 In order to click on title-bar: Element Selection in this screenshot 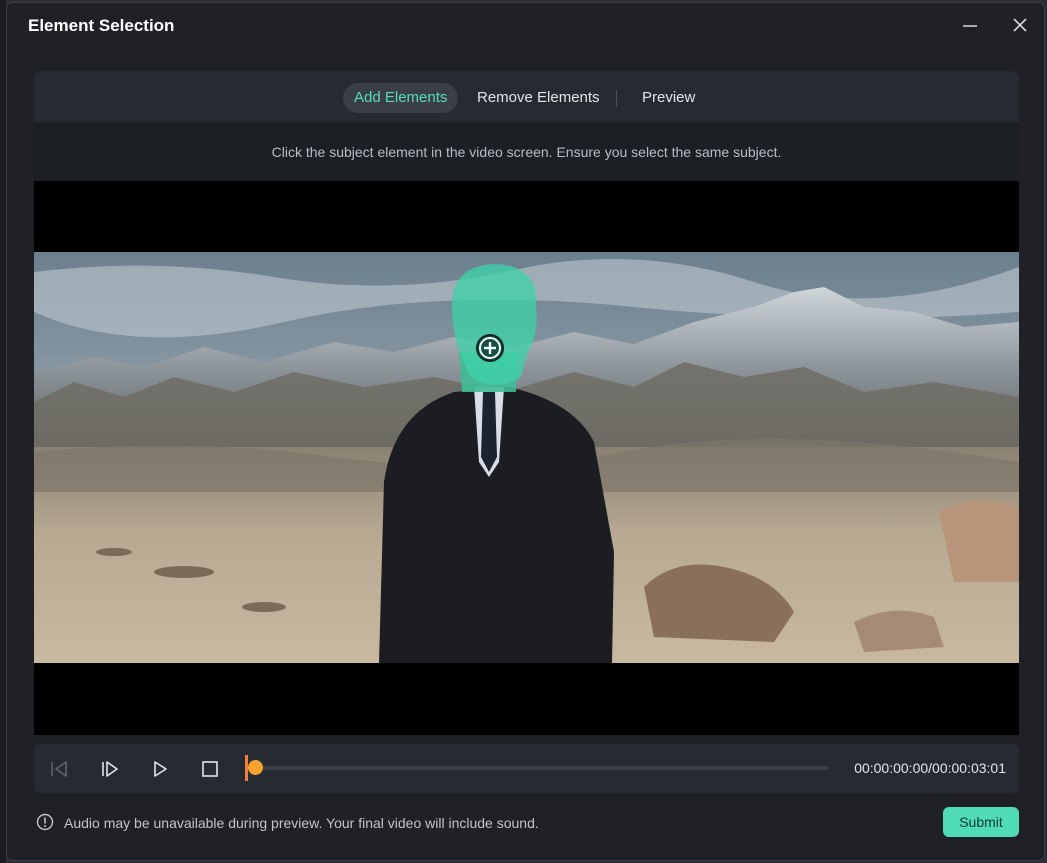, I will do `click(525, 25)`.